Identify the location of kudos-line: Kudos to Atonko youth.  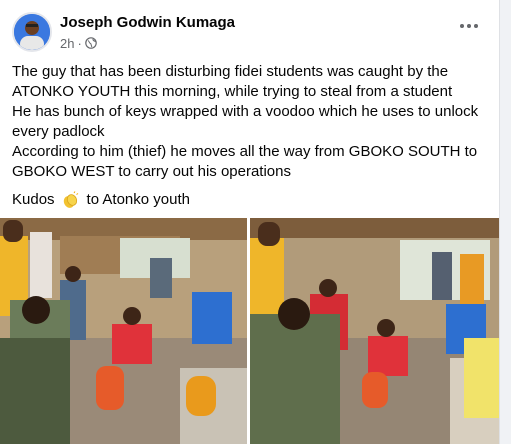
(101, 200).